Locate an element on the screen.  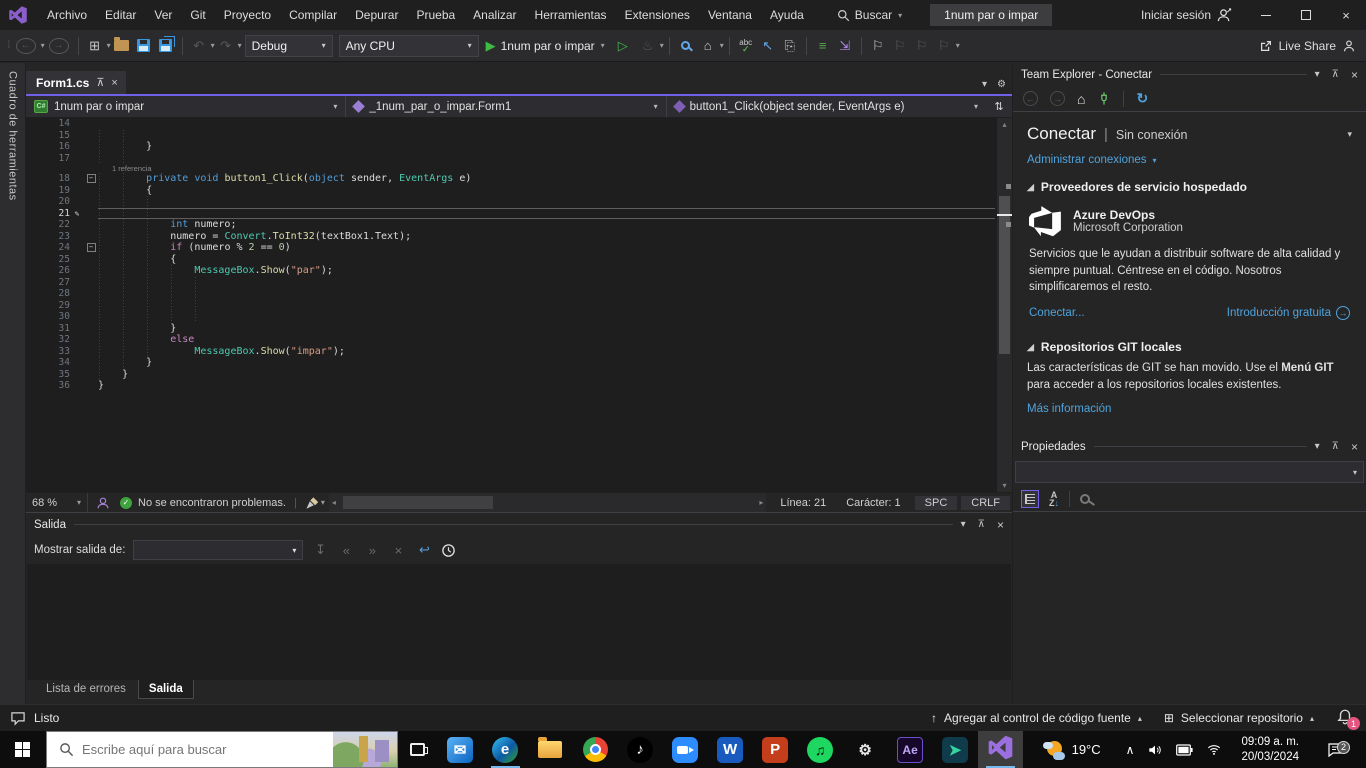
wifi-icon is located at coordinates (1214, 749).